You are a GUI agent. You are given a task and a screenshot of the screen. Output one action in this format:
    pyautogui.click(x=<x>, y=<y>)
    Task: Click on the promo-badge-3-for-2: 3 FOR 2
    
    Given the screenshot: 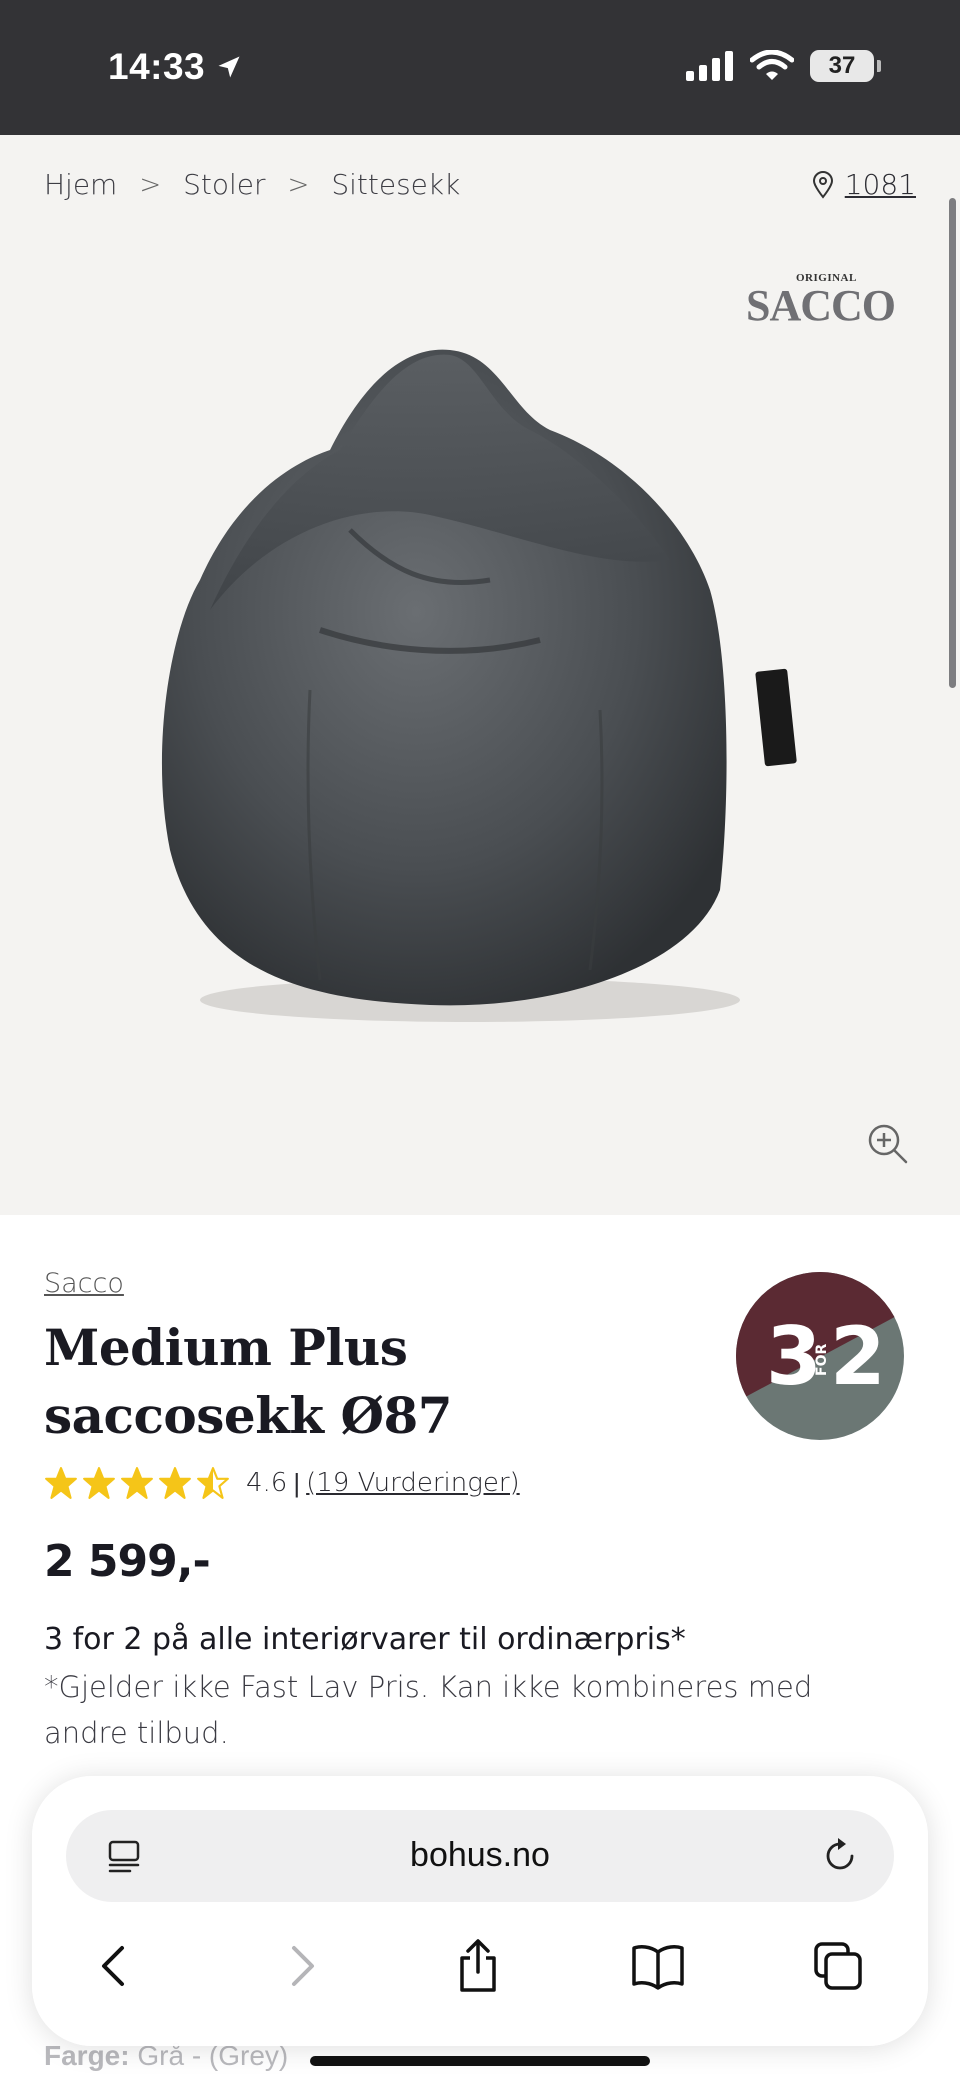 What is the action you would take?
    pyautogui.click(x=820, y=1356)
    